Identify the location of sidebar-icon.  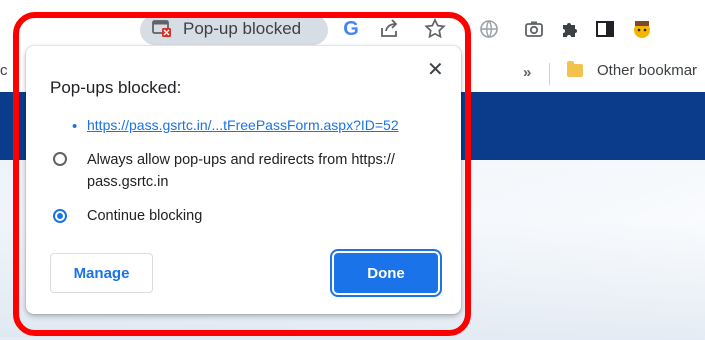
(605, 29).